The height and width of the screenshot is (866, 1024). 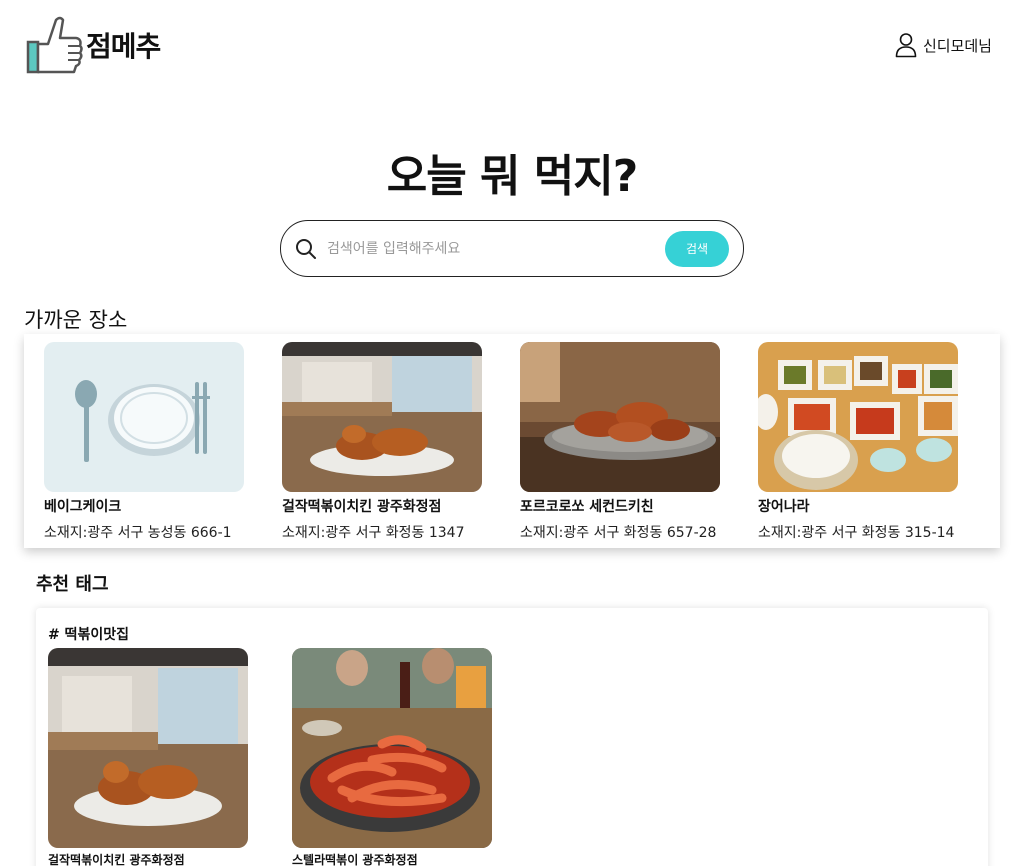 What do you see at coordinates (512, 176) in the screenshot?
I see `page-title: 오늘 뭐 먹지?` at bounding box center [512, 176].